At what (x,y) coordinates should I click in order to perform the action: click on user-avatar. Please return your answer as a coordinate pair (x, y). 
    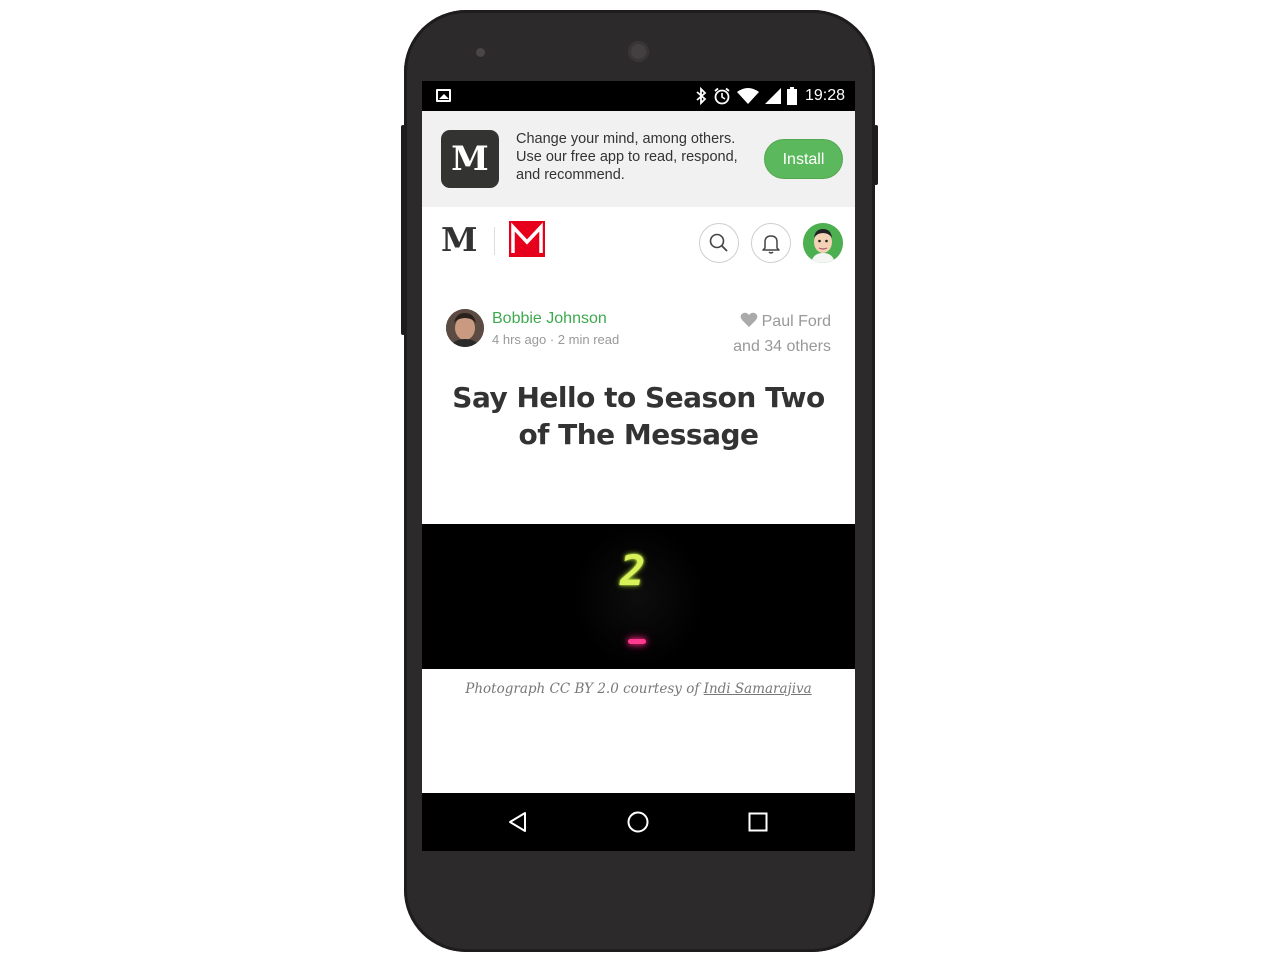
    Looking at the image, I should click on (823, 243).